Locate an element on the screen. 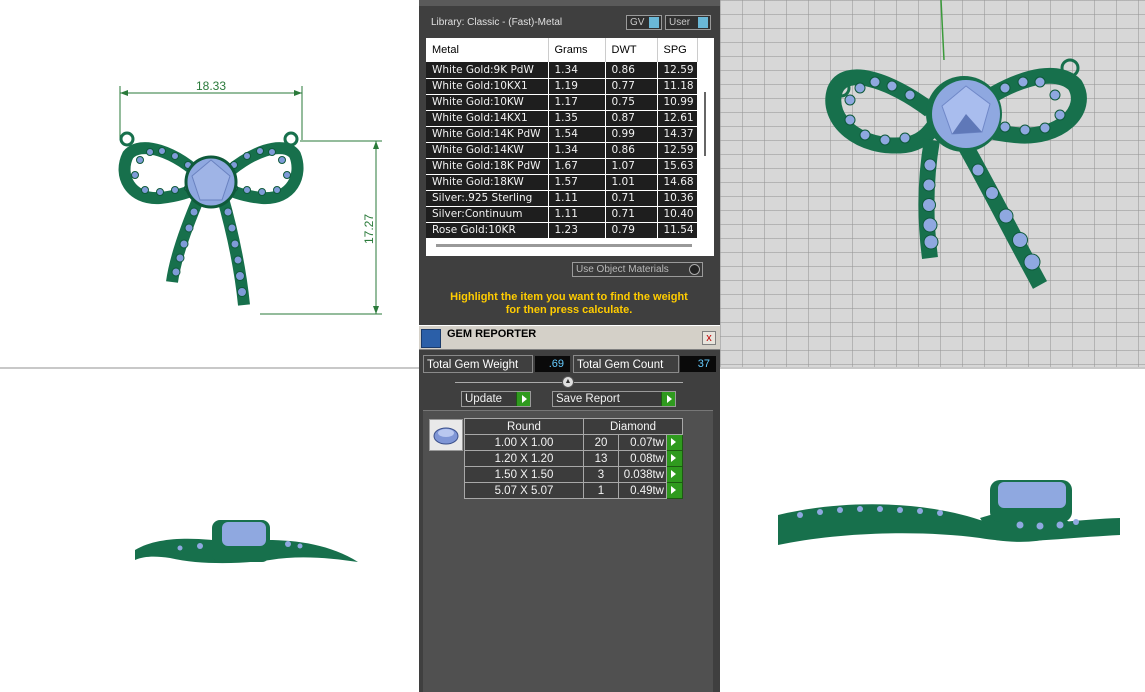 Image resolution: width=1145 pixels, height=692 pixels. metal-column-header: Metal is located at coordinates (487, 50).